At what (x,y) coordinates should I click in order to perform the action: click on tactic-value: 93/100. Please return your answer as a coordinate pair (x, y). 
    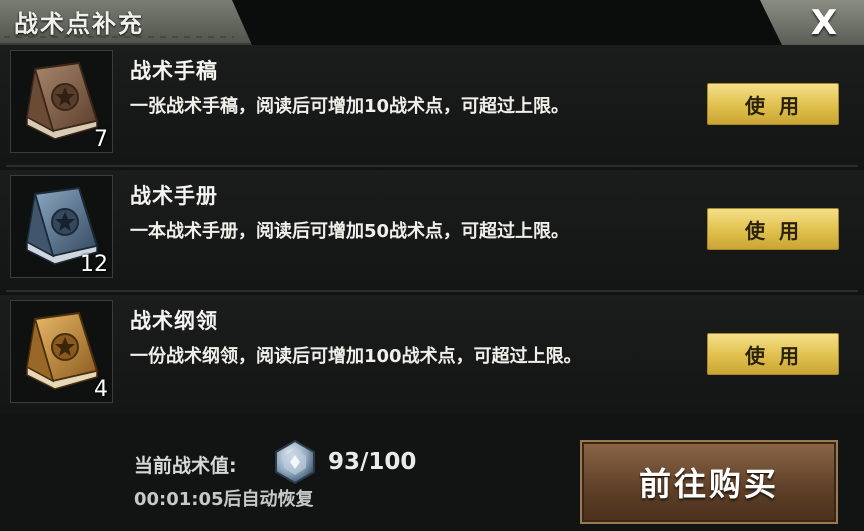
    Looking at the image, I should click on (372, 462).